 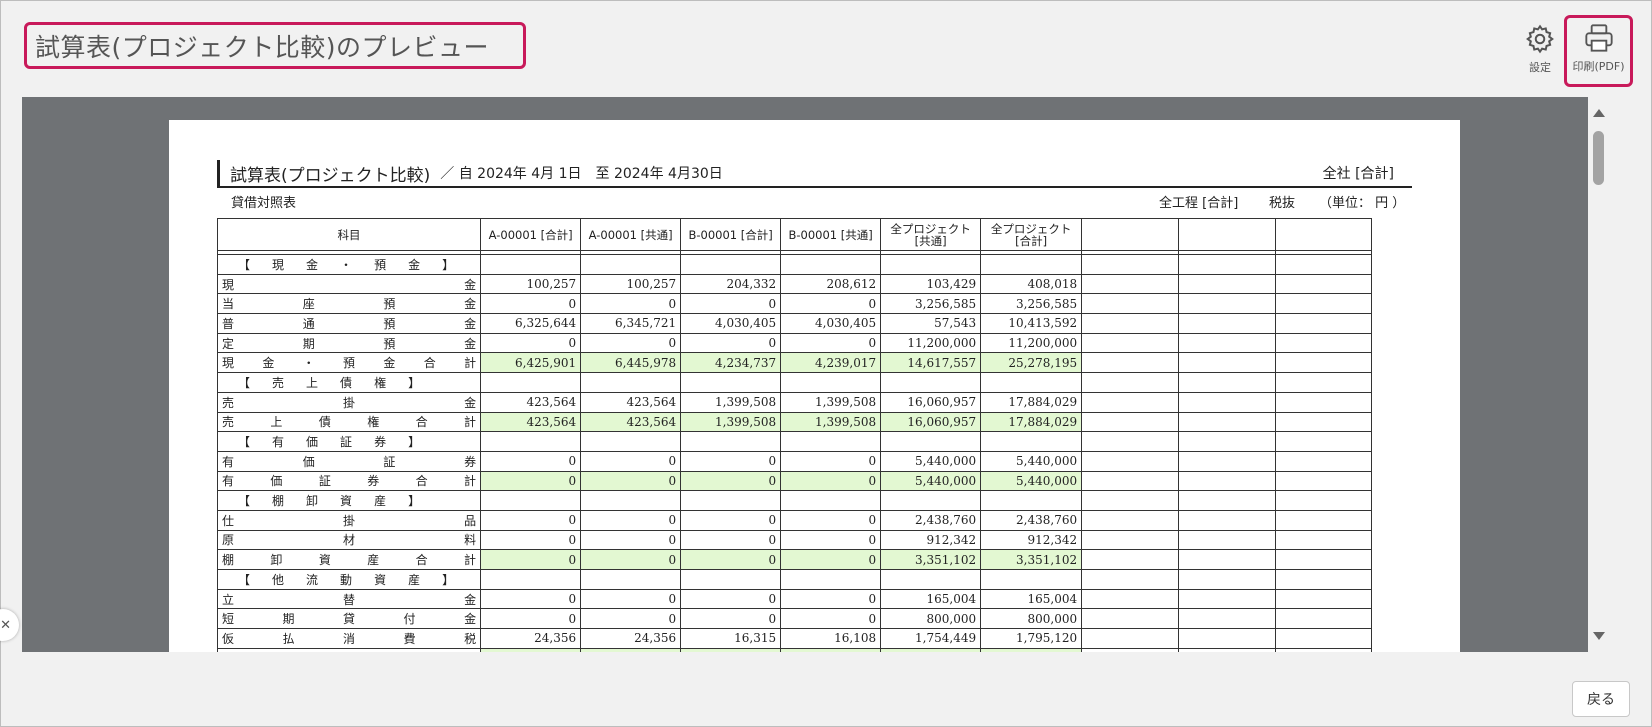 I want to click on account-name-cell: 【現金・預金】, so click(x=349, y=264).